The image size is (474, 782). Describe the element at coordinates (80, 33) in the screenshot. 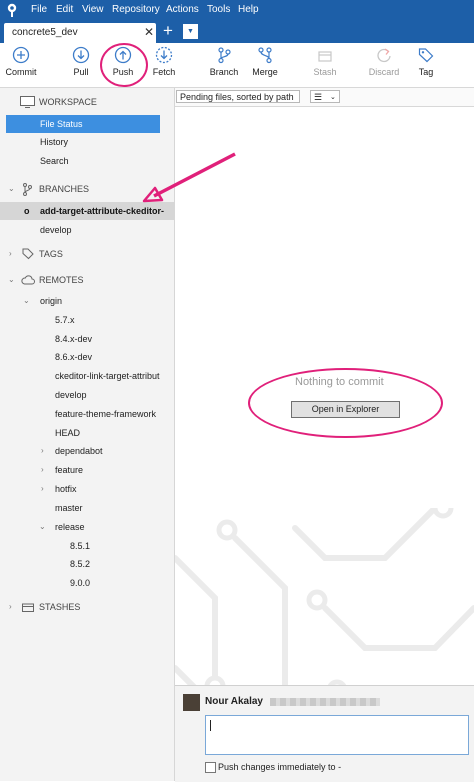

I see `tab-repository: concrete5_dev ✕` at that location.